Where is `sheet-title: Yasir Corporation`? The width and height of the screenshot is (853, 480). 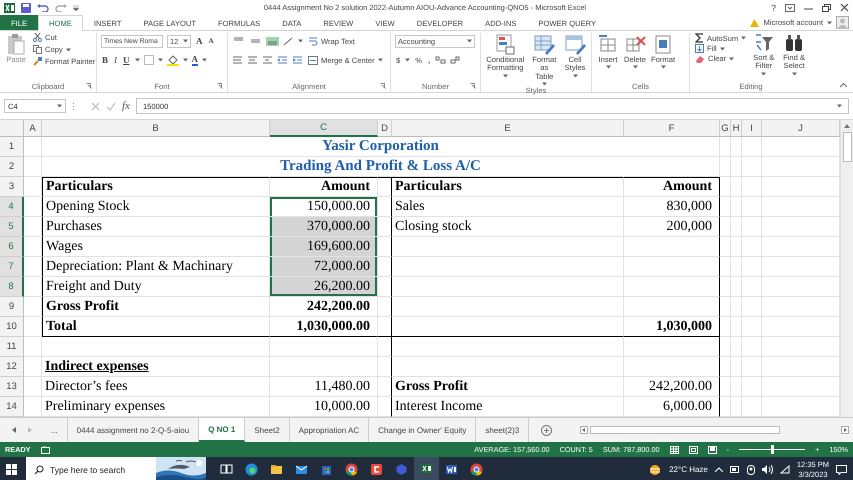 sheet-title: Yasir Corporation is located at coordinates (381, 147).